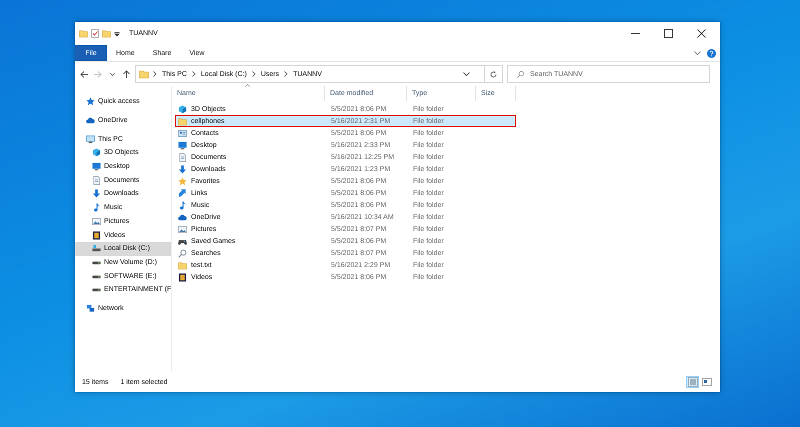 This screenshot has height=427, width=800. What do you see at coordinates (182, 193) in the screenshot?
I see `link-arrow-icon` at bounding box center [182, 193].